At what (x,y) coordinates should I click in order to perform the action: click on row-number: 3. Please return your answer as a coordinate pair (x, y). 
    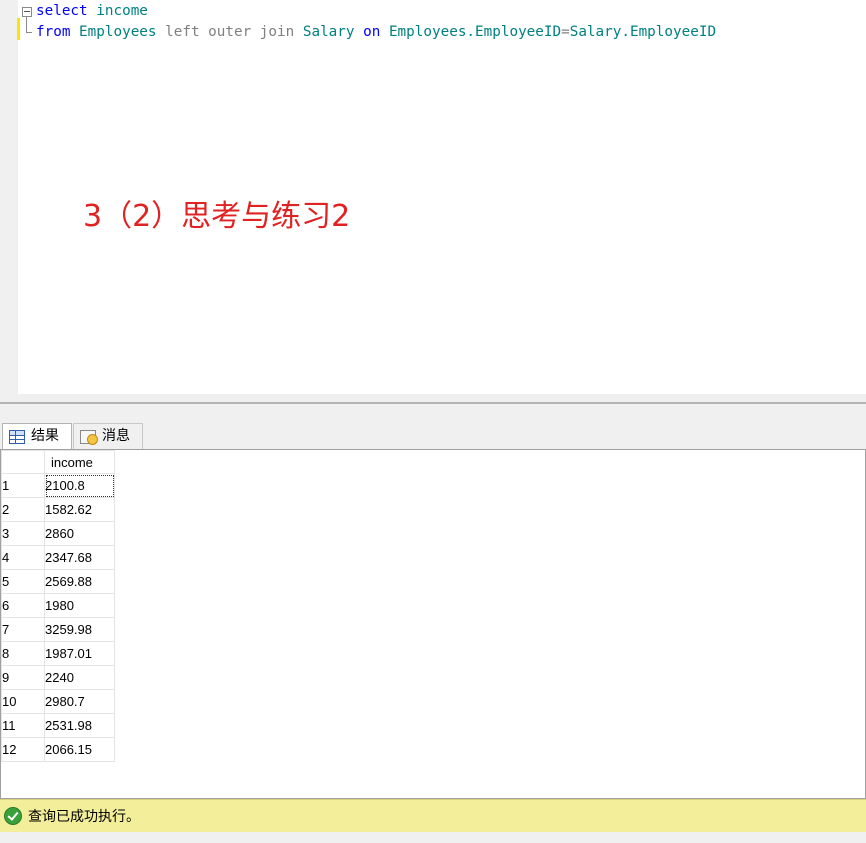
    Looking at the image, I should click on (23, 533).